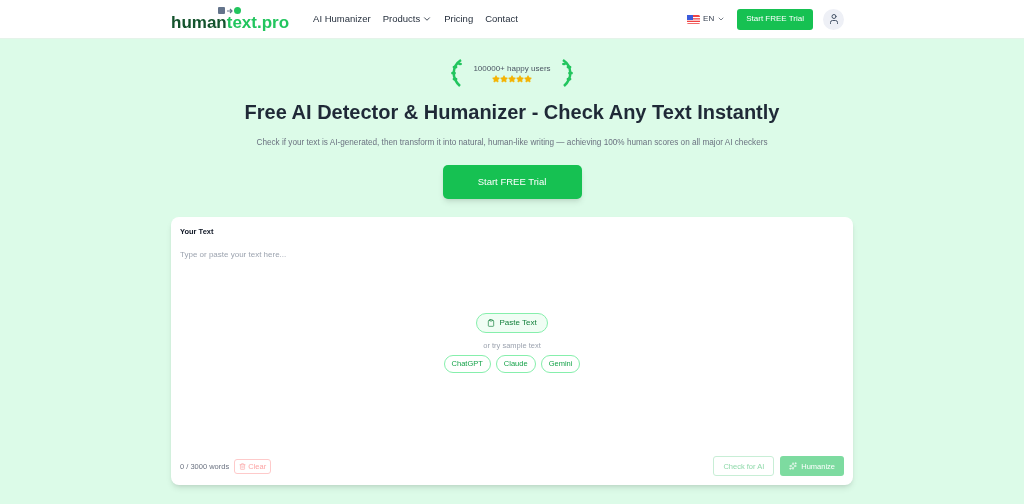 Image resolution: width=1024 pixels, height=504 pixels. Describe the element at coordinates (459, 19) in the screenshot. I see `nav-link: Pricing` at that location.